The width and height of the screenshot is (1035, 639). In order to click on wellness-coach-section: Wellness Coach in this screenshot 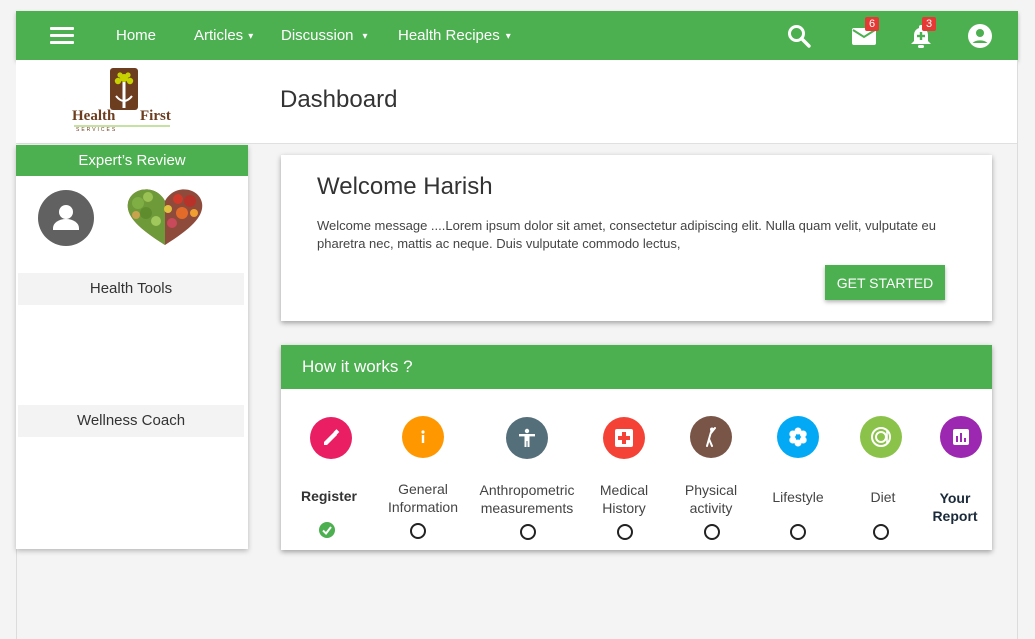, I will do `click(131, 421)`.